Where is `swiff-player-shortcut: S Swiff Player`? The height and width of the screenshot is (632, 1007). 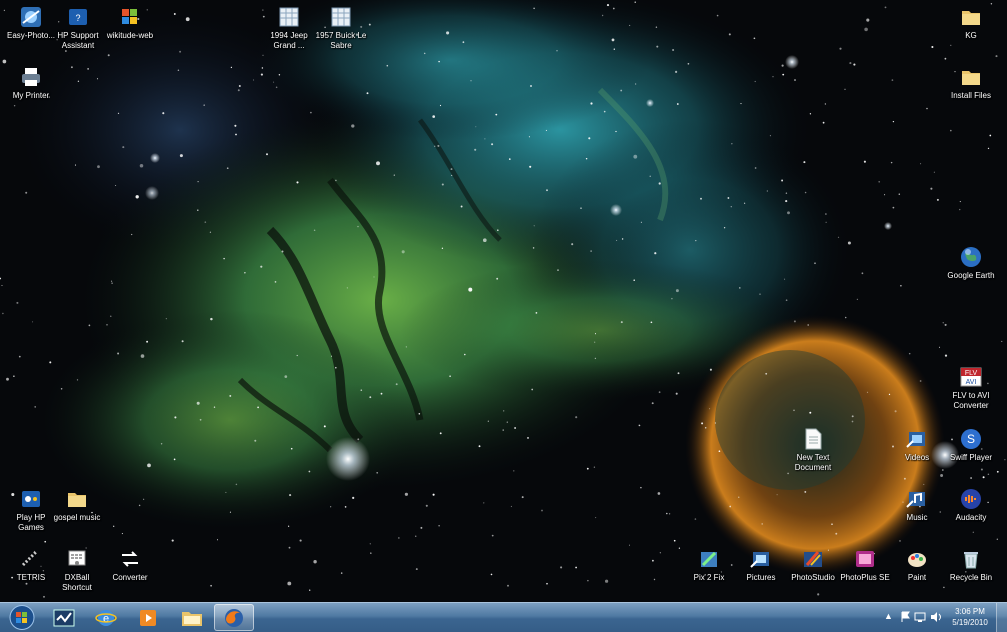
swiff-player-shortcut: S Swiff Player is located at coordinates (971, 444).